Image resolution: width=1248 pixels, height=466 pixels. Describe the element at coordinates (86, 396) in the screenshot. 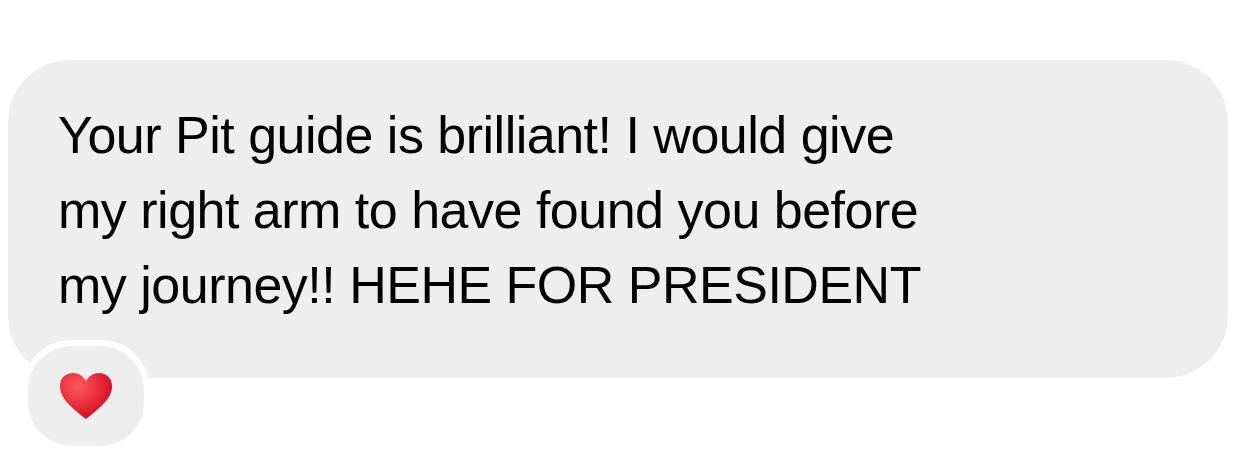

I see `heart-icon` at that location.